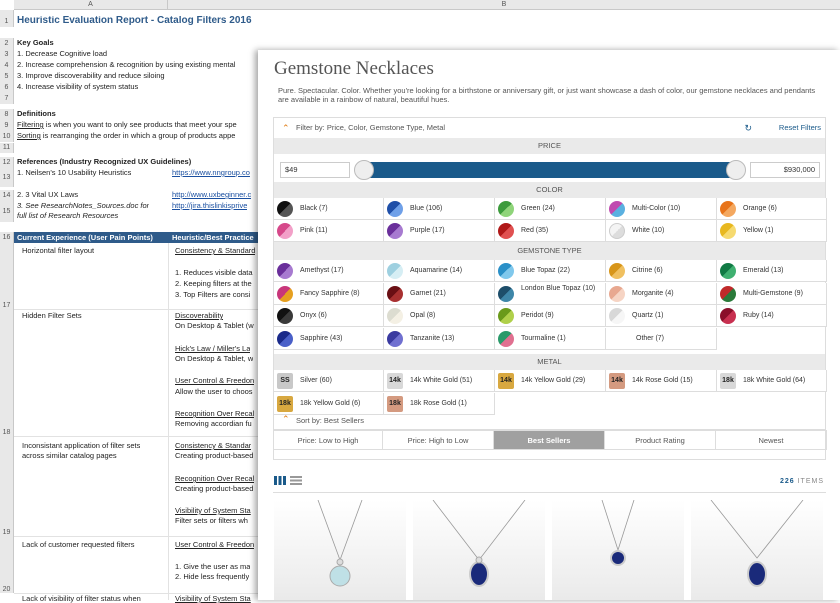 The width and height of the screenshot is (840, 603). What do you see at coordinates (91, 5) in the screenshot?
I see `column-header-a: A` at bounding box center [91, 5].